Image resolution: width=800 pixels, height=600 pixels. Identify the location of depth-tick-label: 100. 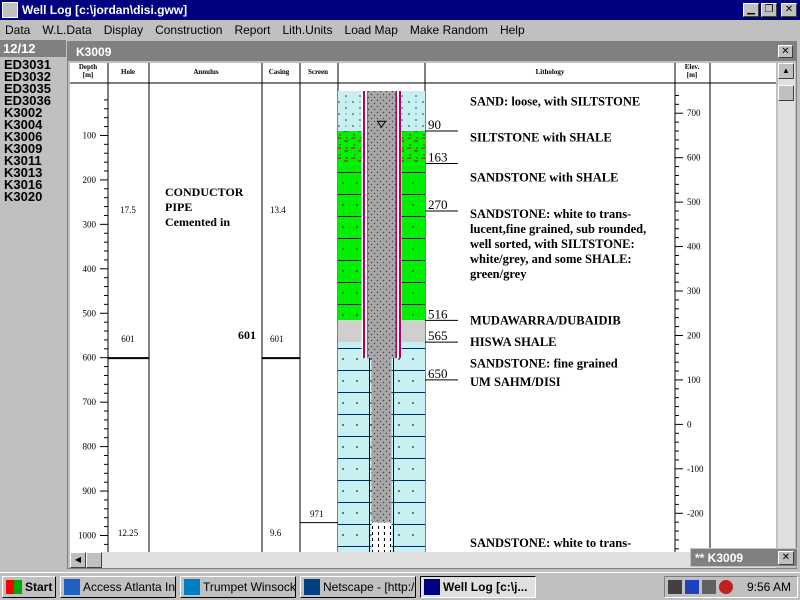
(90, 135).